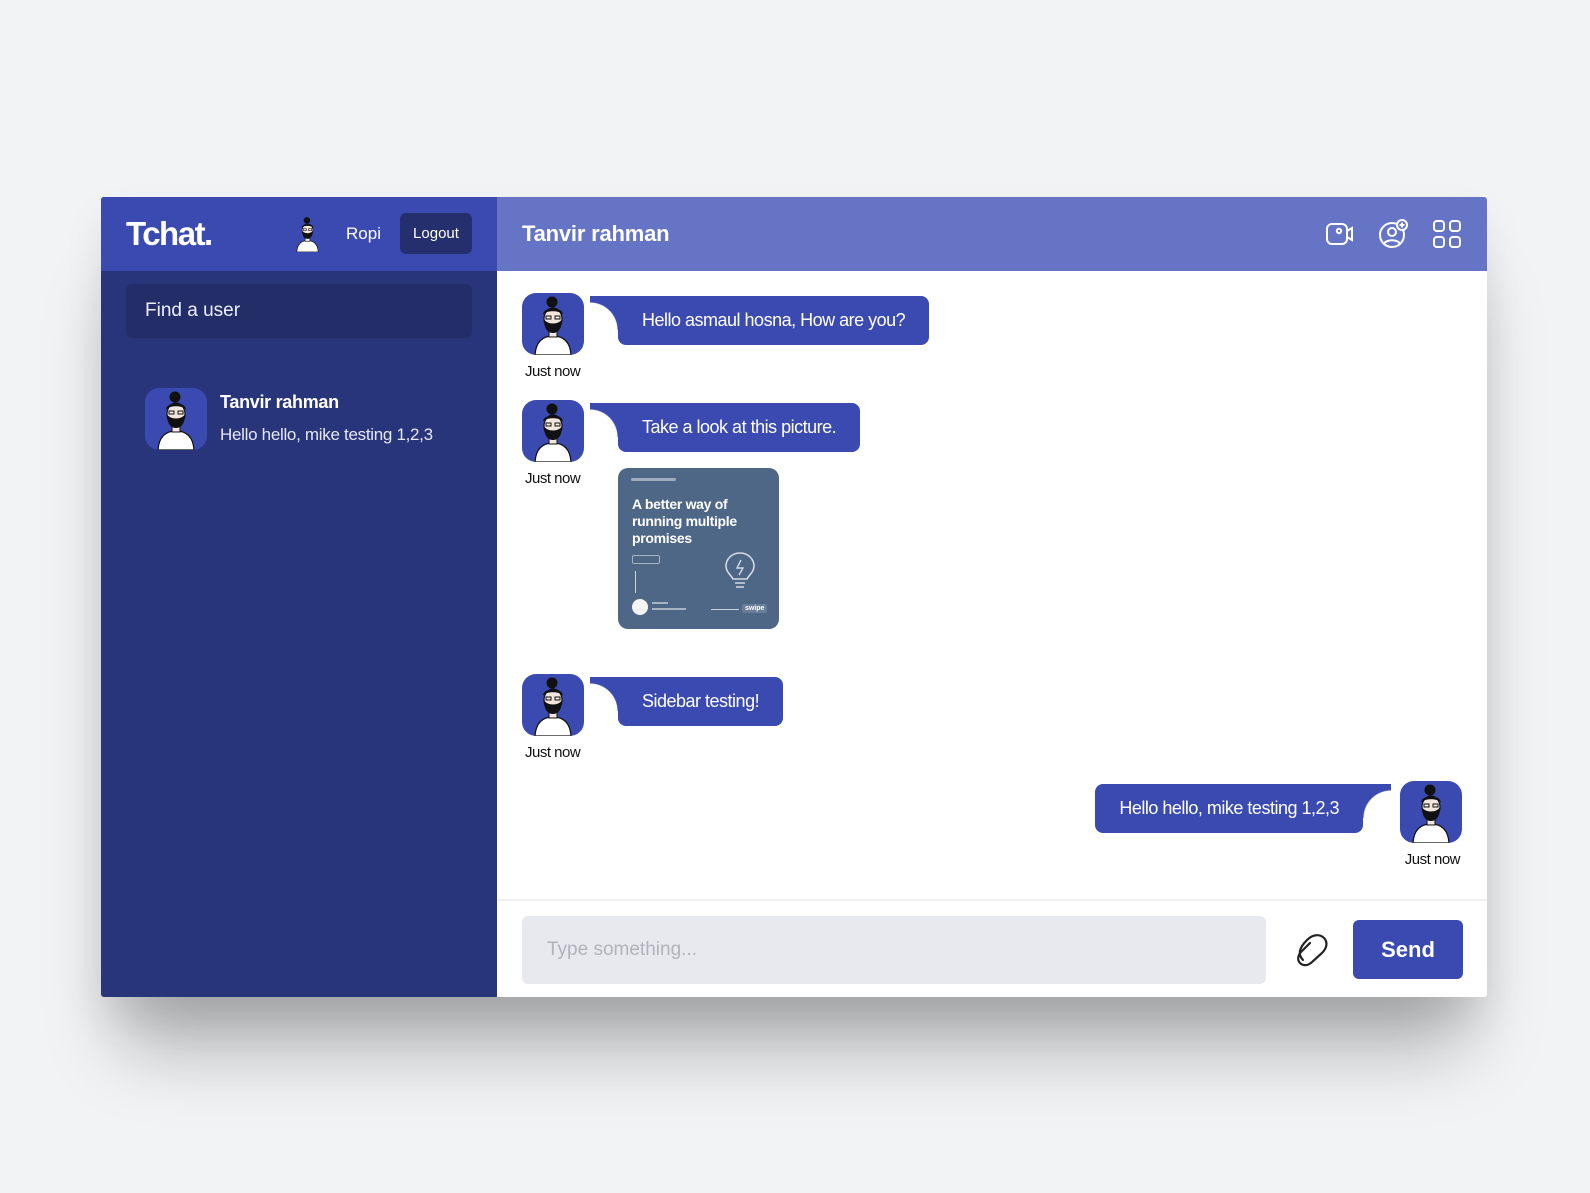  What do you see at coordinates (1339, 234) in the screenshot?
I see `video-camera-icon` at bounding box center [1339, 234].